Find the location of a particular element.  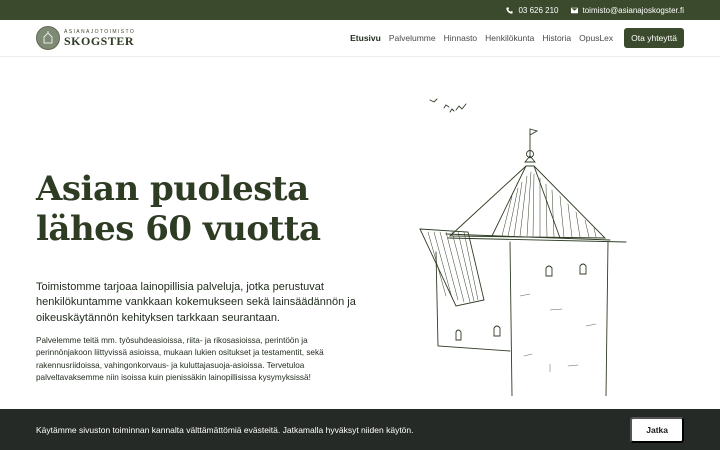

email-address: toimisto@asianajoskogster.fi is located at coordinates (633, 10).